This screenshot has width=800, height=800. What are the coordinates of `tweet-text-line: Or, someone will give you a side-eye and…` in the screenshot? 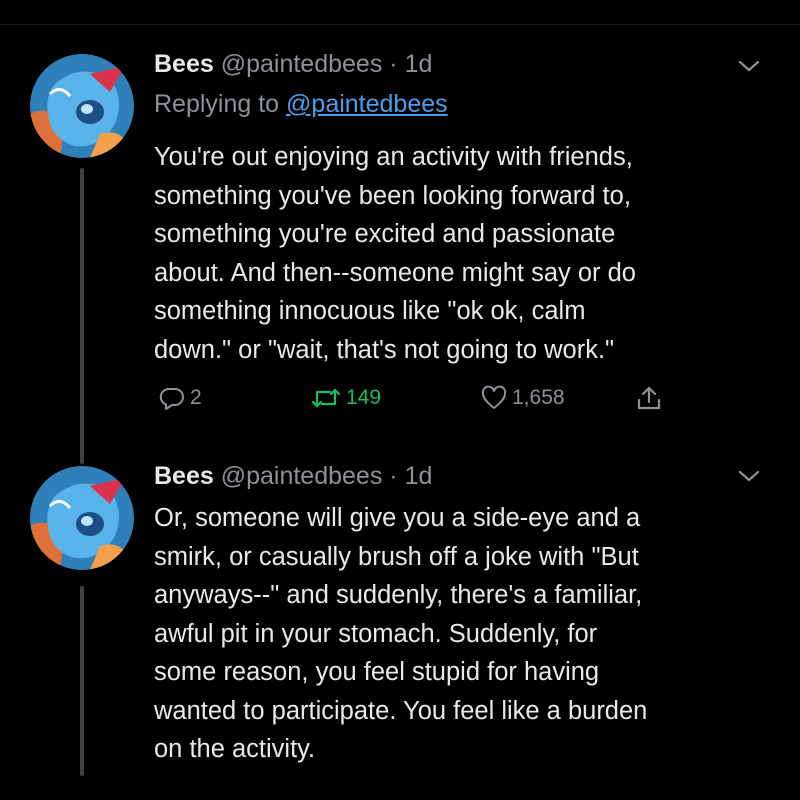 It's located at (397, 518).